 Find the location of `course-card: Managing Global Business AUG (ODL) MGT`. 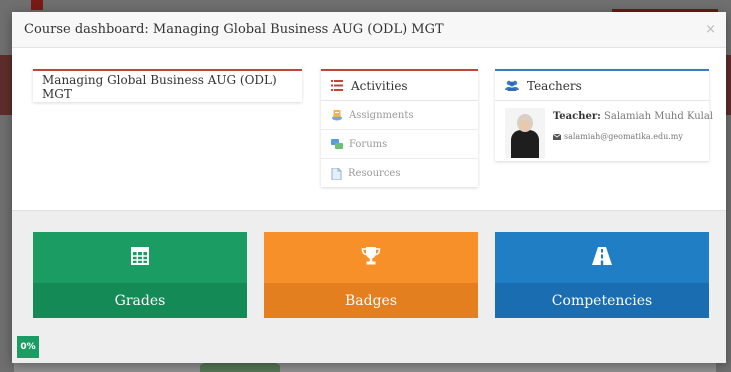

course-card: Managing Global Business AUG (ODL) MGT is located at coordinates (167, 85).